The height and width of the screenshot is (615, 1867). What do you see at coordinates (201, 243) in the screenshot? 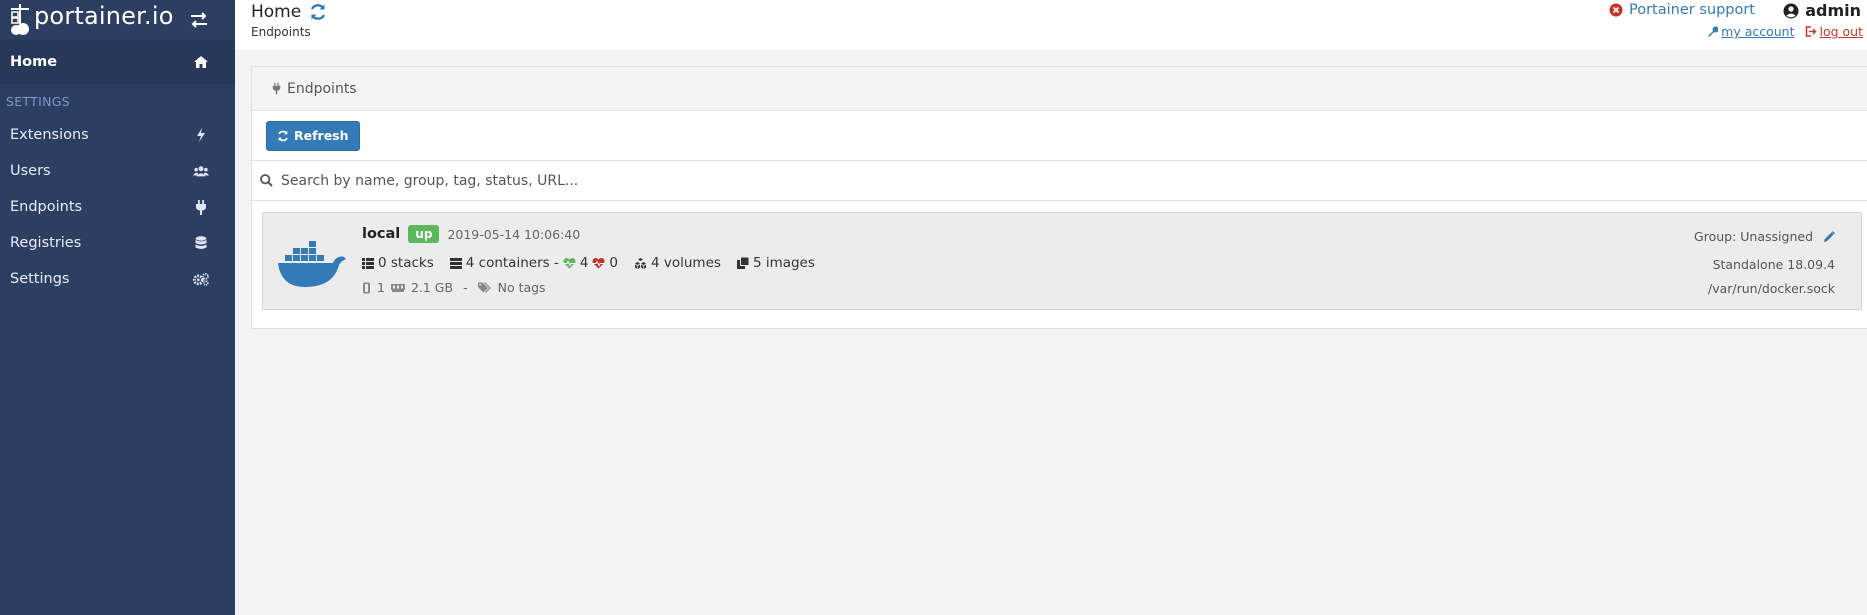
I see `database-icon` at bounding box center [201, 243].